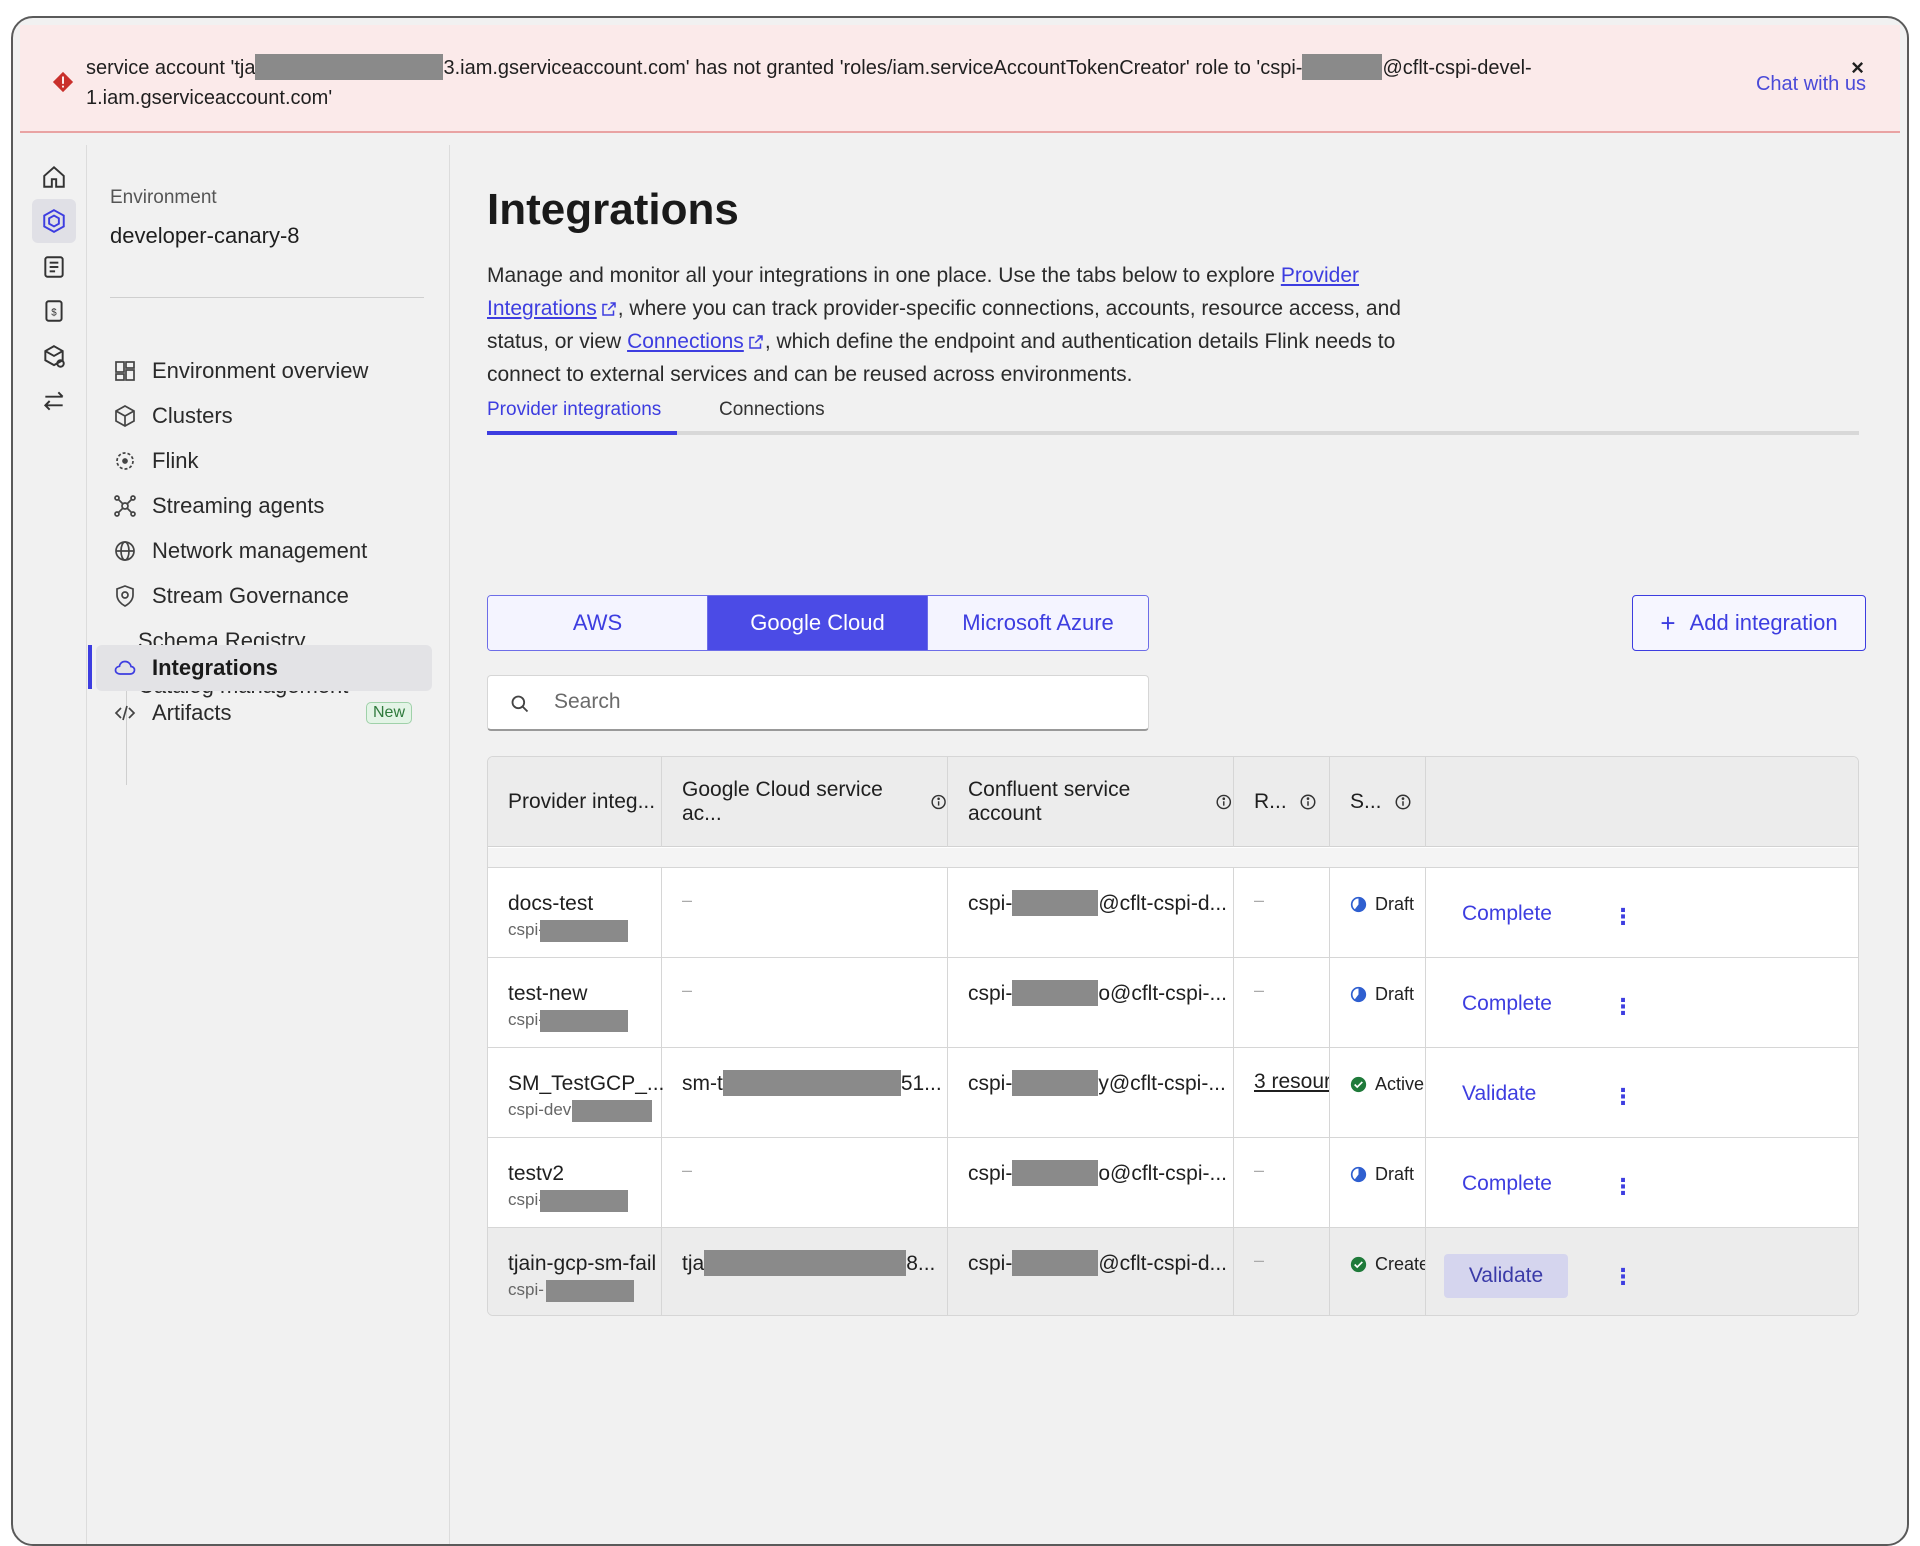 This screenshot has height=1546, width=1920. Describe the element at coordinates (54, 221) in the screenshot. I see `environment-icon` at that location.